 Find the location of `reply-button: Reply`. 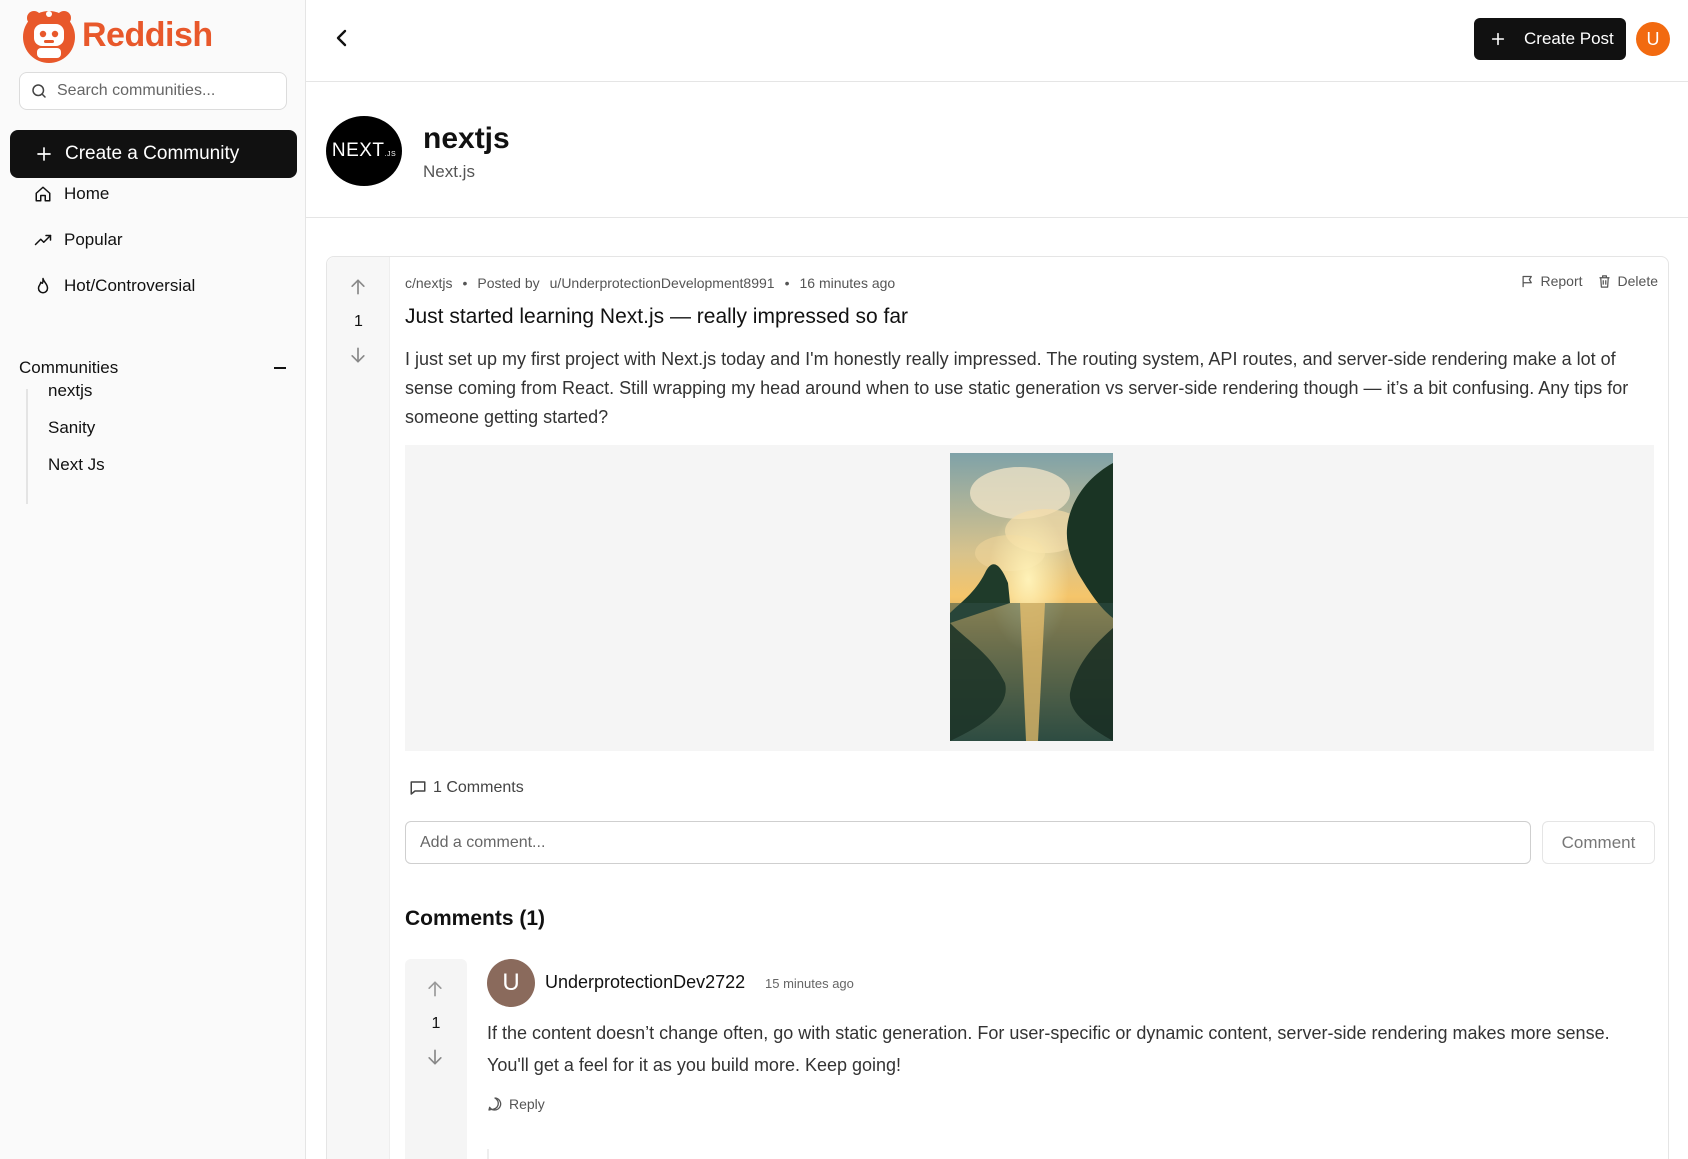

reply-button: Reply is located at coordinates (516, 1104).